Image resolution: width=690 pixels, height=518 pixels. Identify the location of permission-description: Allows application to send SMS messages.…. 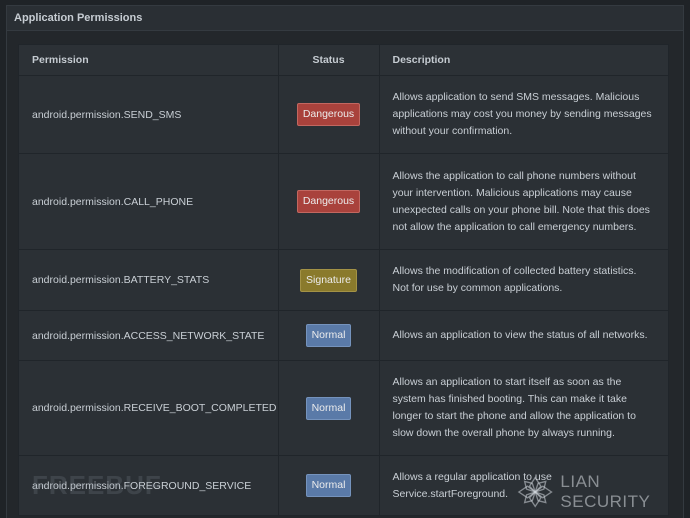
(523, 114).